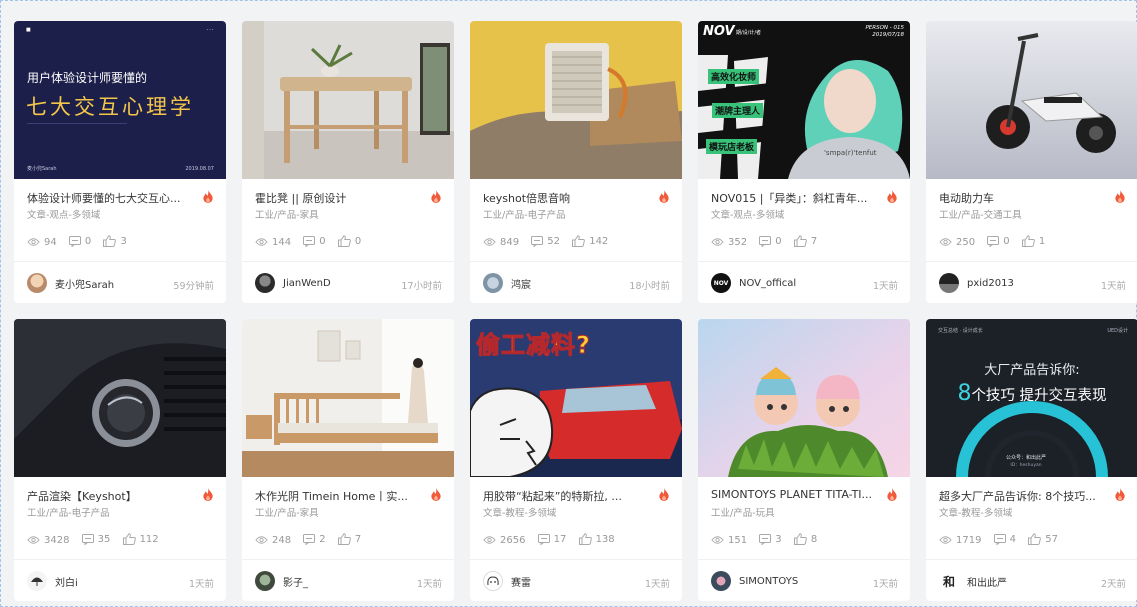 The width and height of the screenshot is (1137, 607). What do you see at coordinates (990, 283) in the screenshot?
I see `author-name: pxid2013` at bounding box center [990, 283].